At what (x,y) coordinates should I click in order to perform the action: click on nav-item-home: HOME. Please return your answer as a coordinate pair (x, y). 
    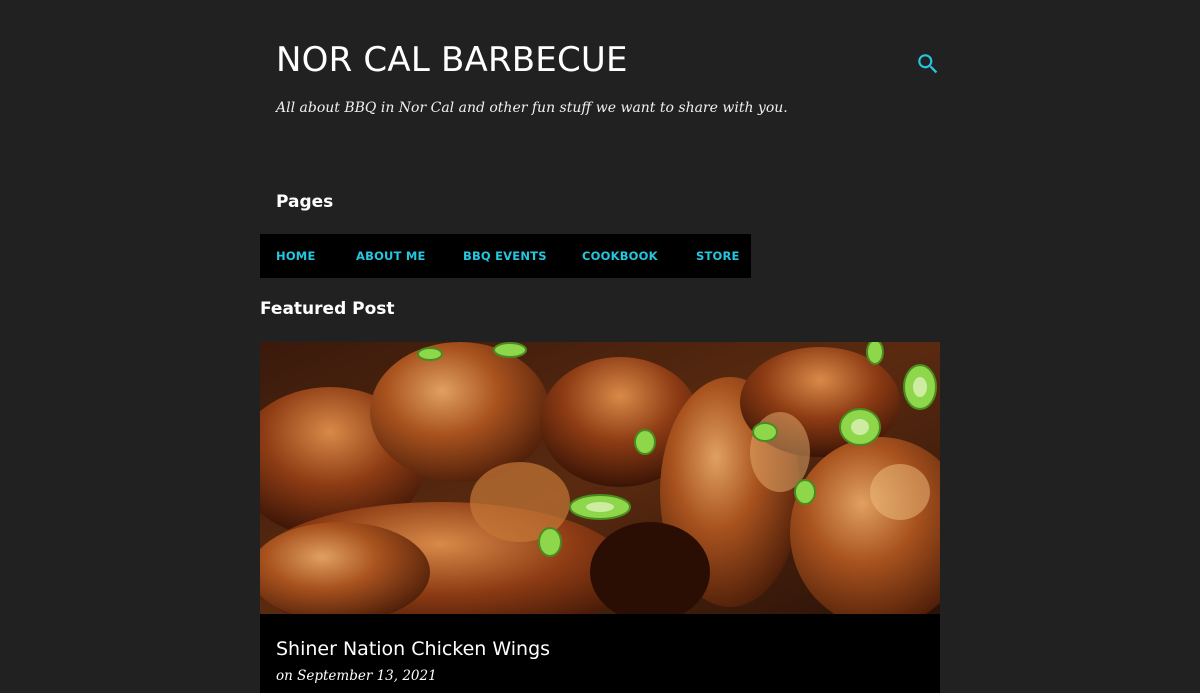
    Looking at the image, I should click on (296, 256).